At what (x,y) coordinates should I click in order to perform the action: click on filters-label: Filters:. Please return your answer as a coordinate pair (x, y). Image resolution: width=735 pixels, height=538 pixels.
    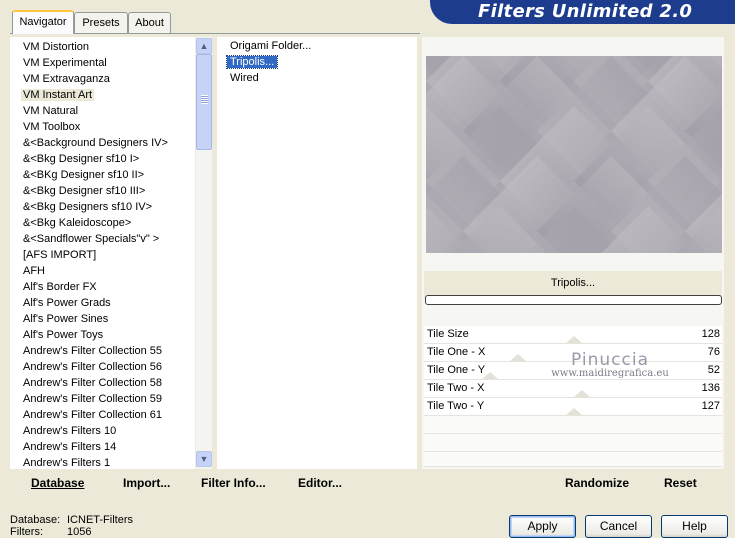
    Looking at the image, I should click on (26, 532).